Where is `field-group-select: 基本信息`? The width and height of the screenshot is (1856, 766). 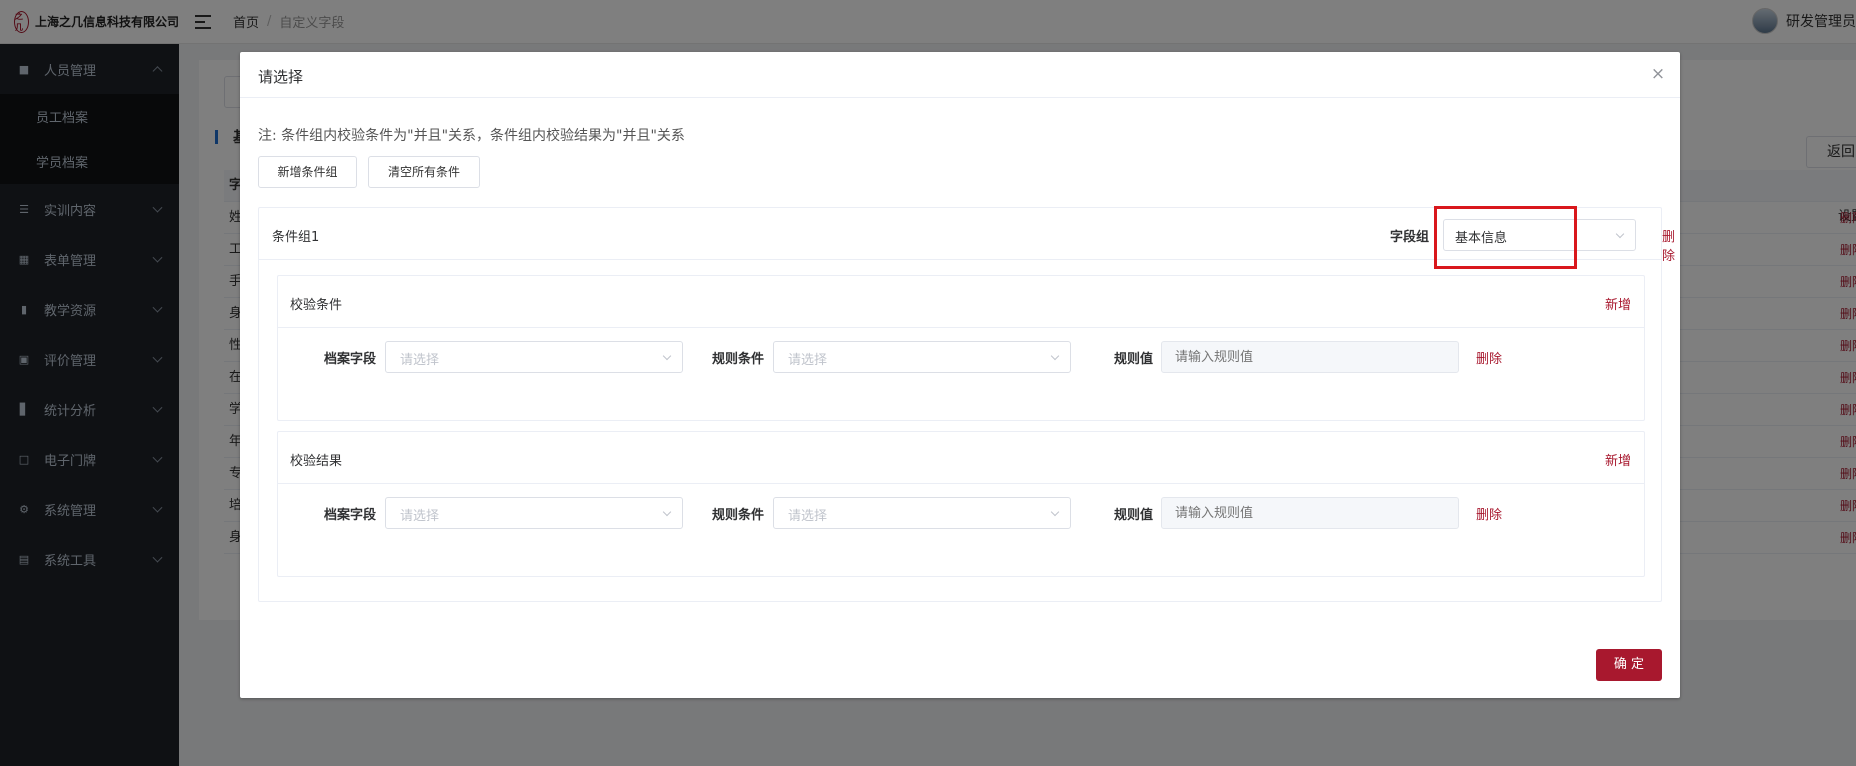
field-group-select: 基本信息 is located at coordinates (1539, 235).